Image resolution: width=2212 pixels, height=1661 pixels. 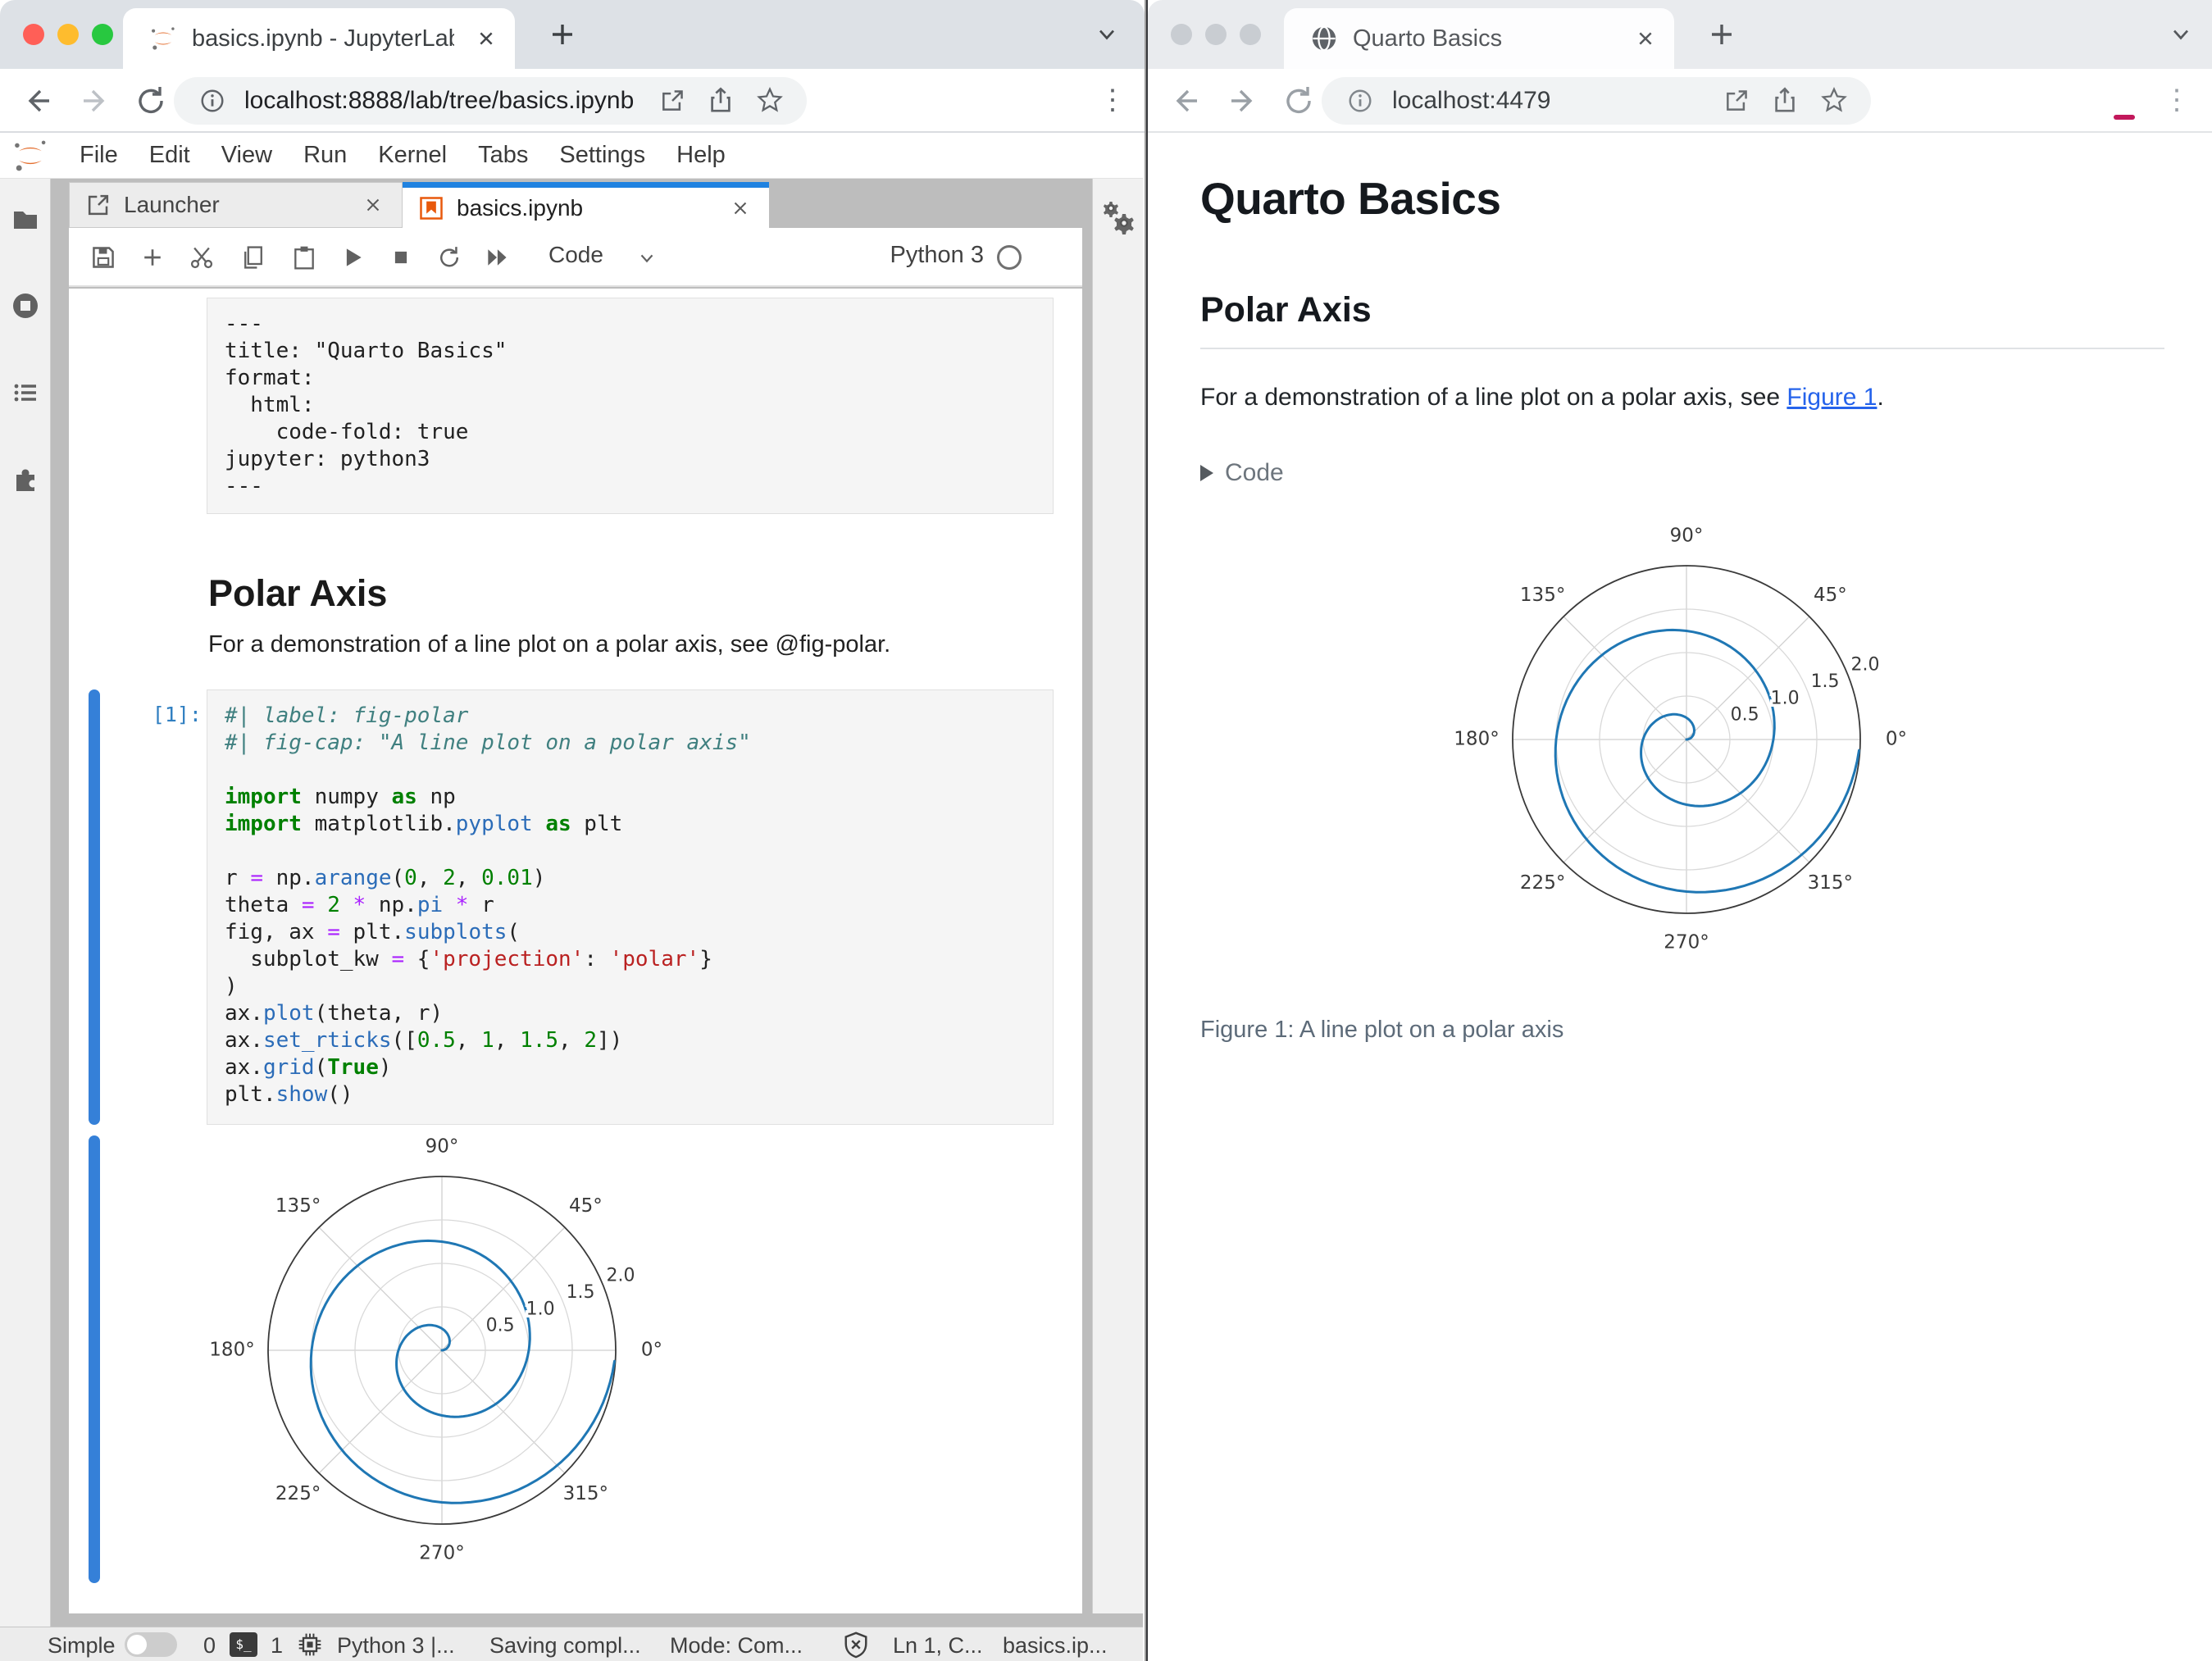 I want to click on jupyter-logo, so click(x=30, y=156).